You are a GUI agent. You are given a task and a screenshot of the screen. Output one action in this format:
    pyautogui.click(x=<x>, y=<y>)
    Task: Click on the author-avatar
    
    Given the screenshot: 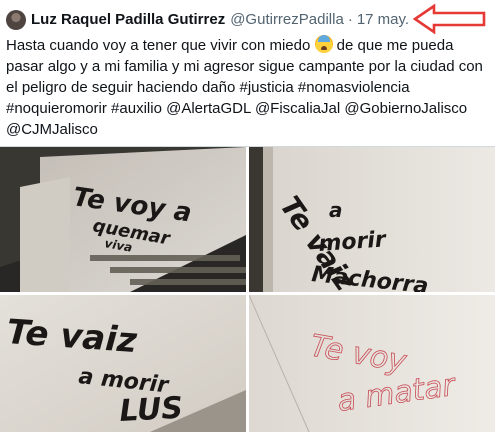 What is the action you would take?
    pyautogui.click(x=16, y=20)
    